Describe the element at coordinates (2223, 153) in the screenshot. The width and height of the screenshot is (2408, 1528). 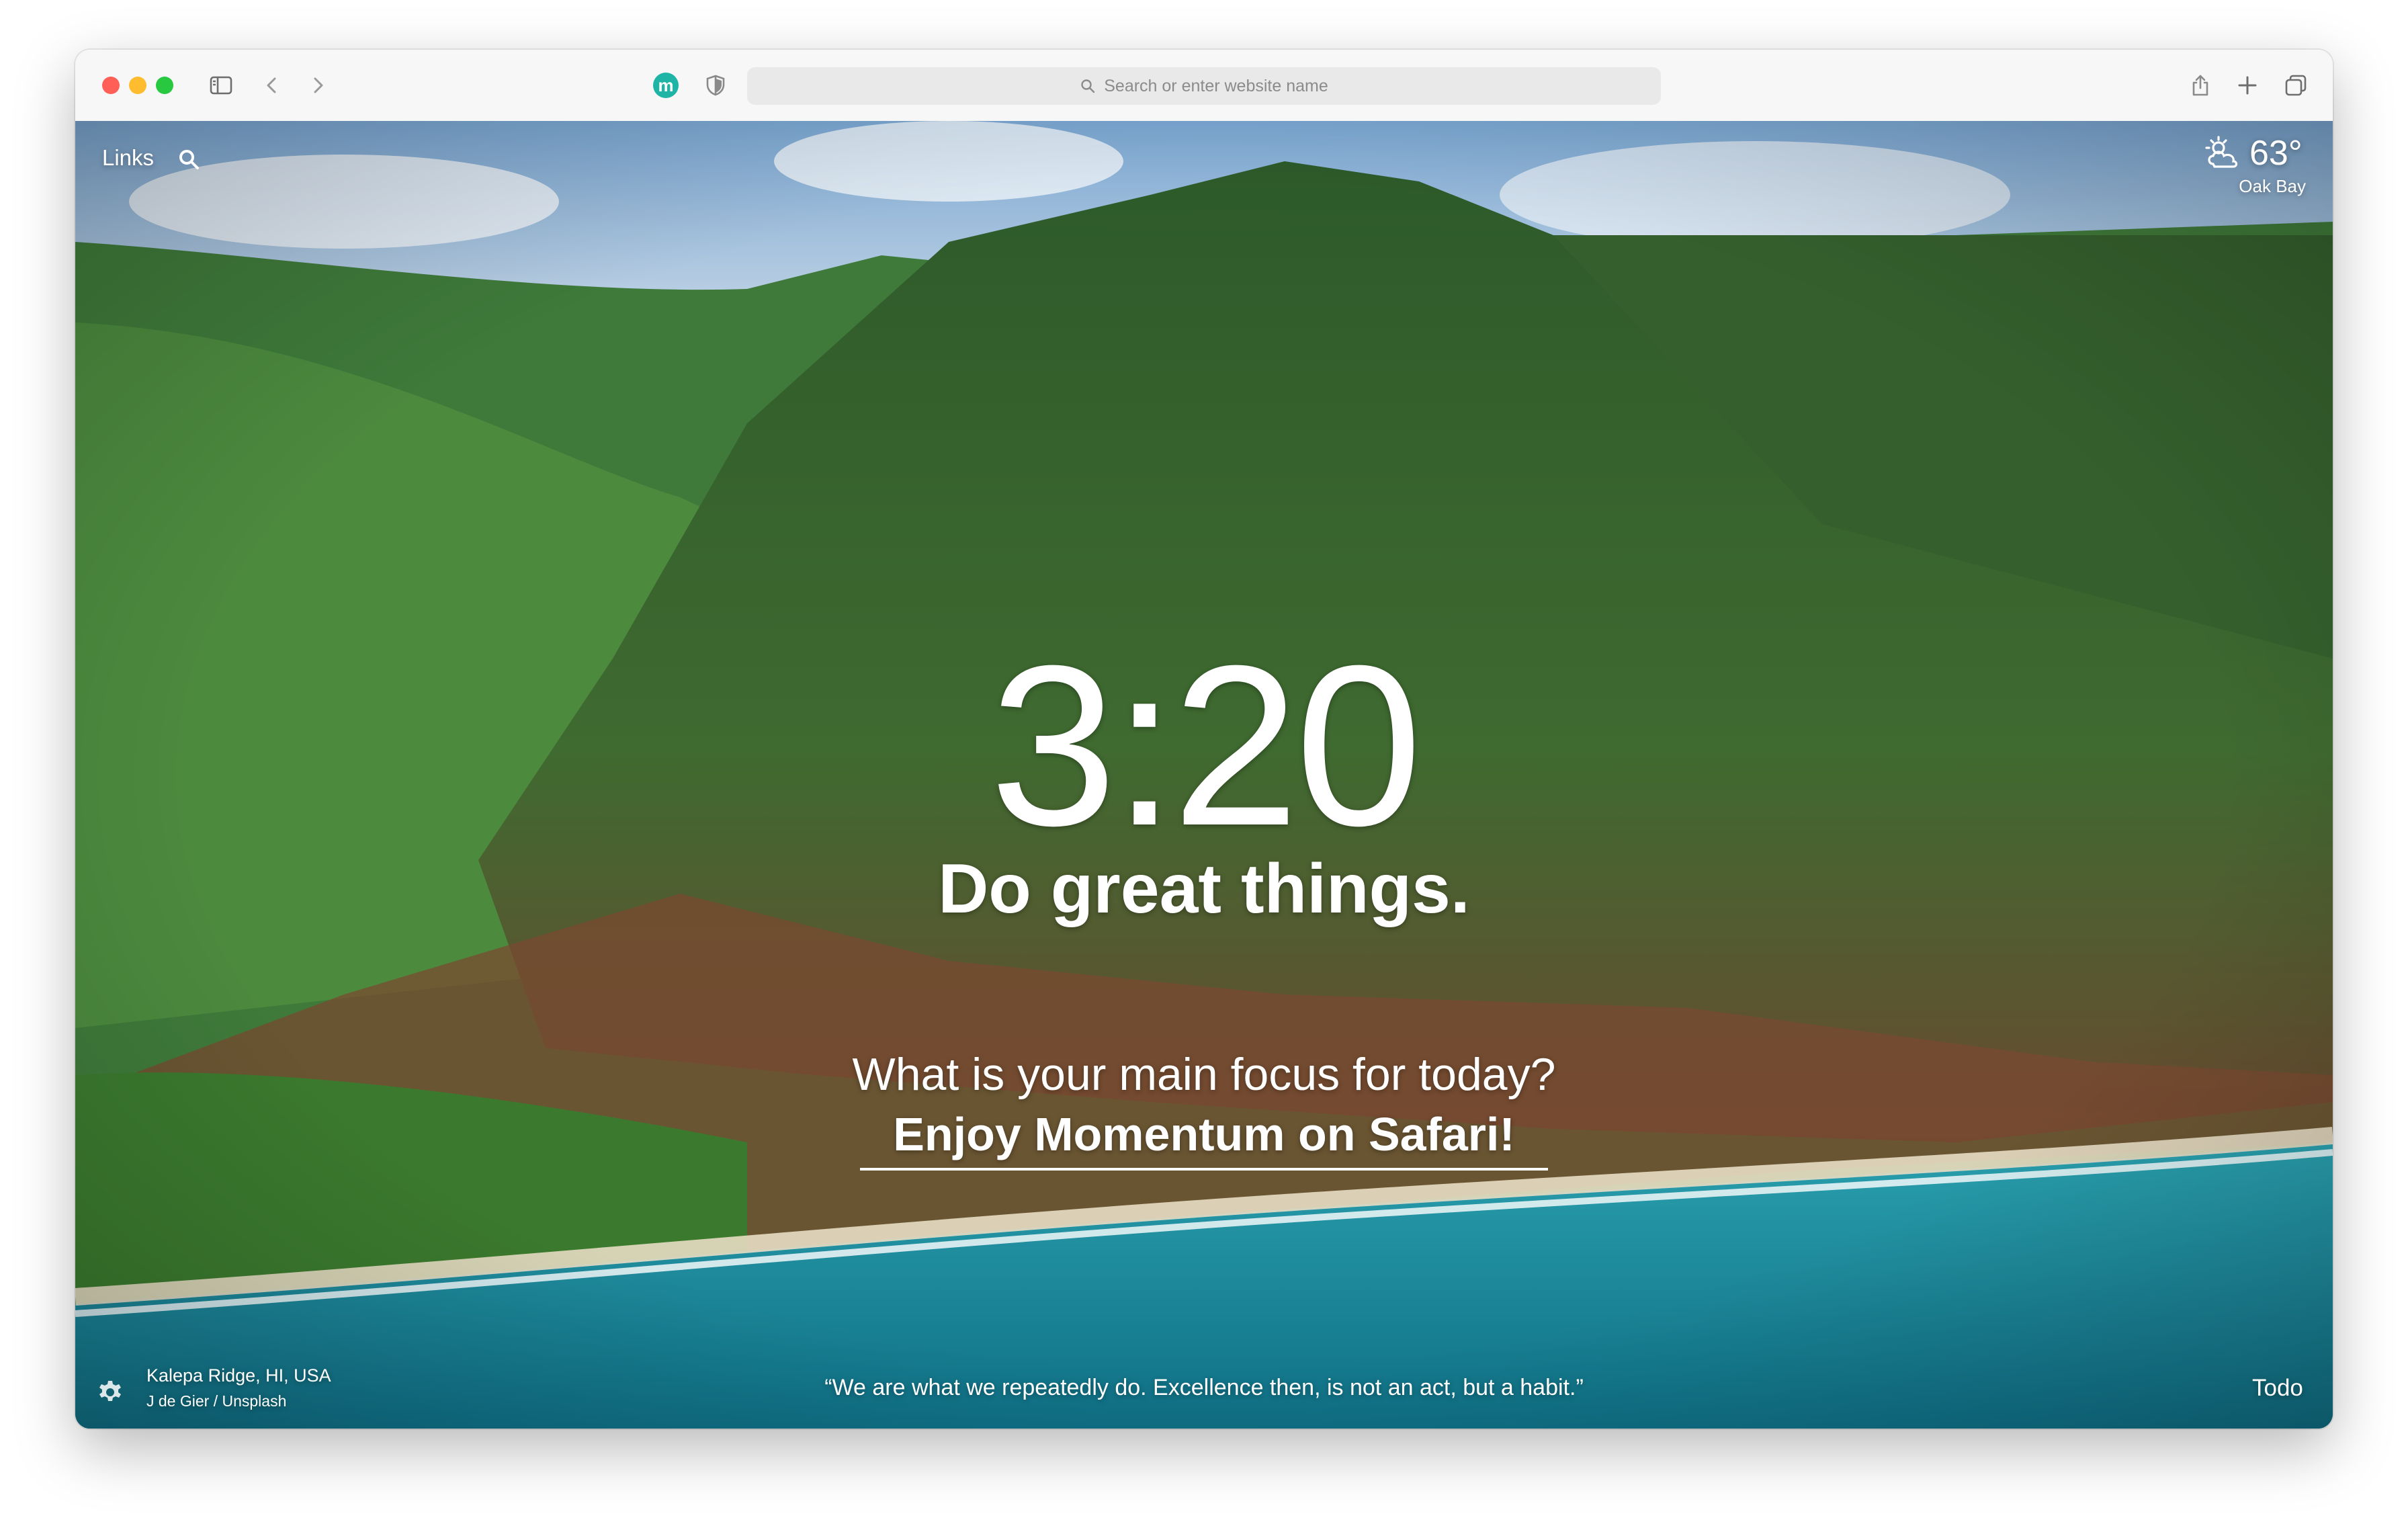
I see `partly-cloudy-sun-icon` at that location.